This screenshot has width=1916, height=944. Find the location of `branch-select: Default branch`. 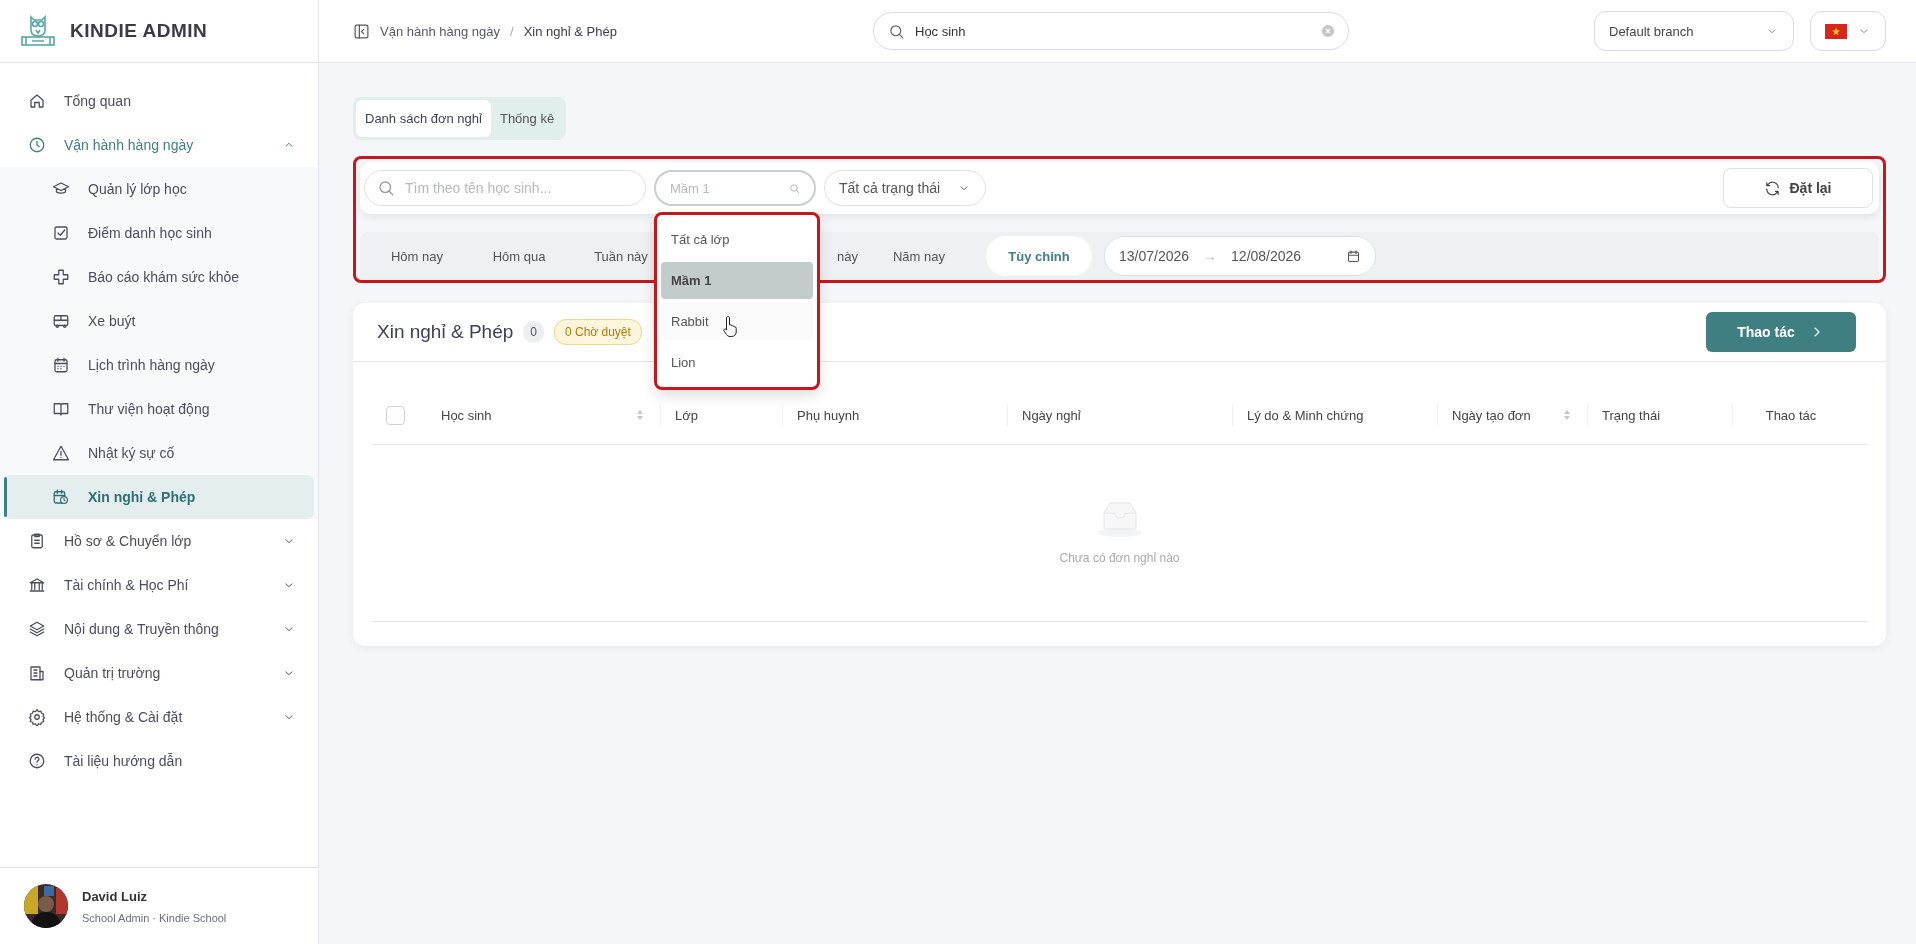

branch-select: Default branch is located at coordinates (1694, 31).